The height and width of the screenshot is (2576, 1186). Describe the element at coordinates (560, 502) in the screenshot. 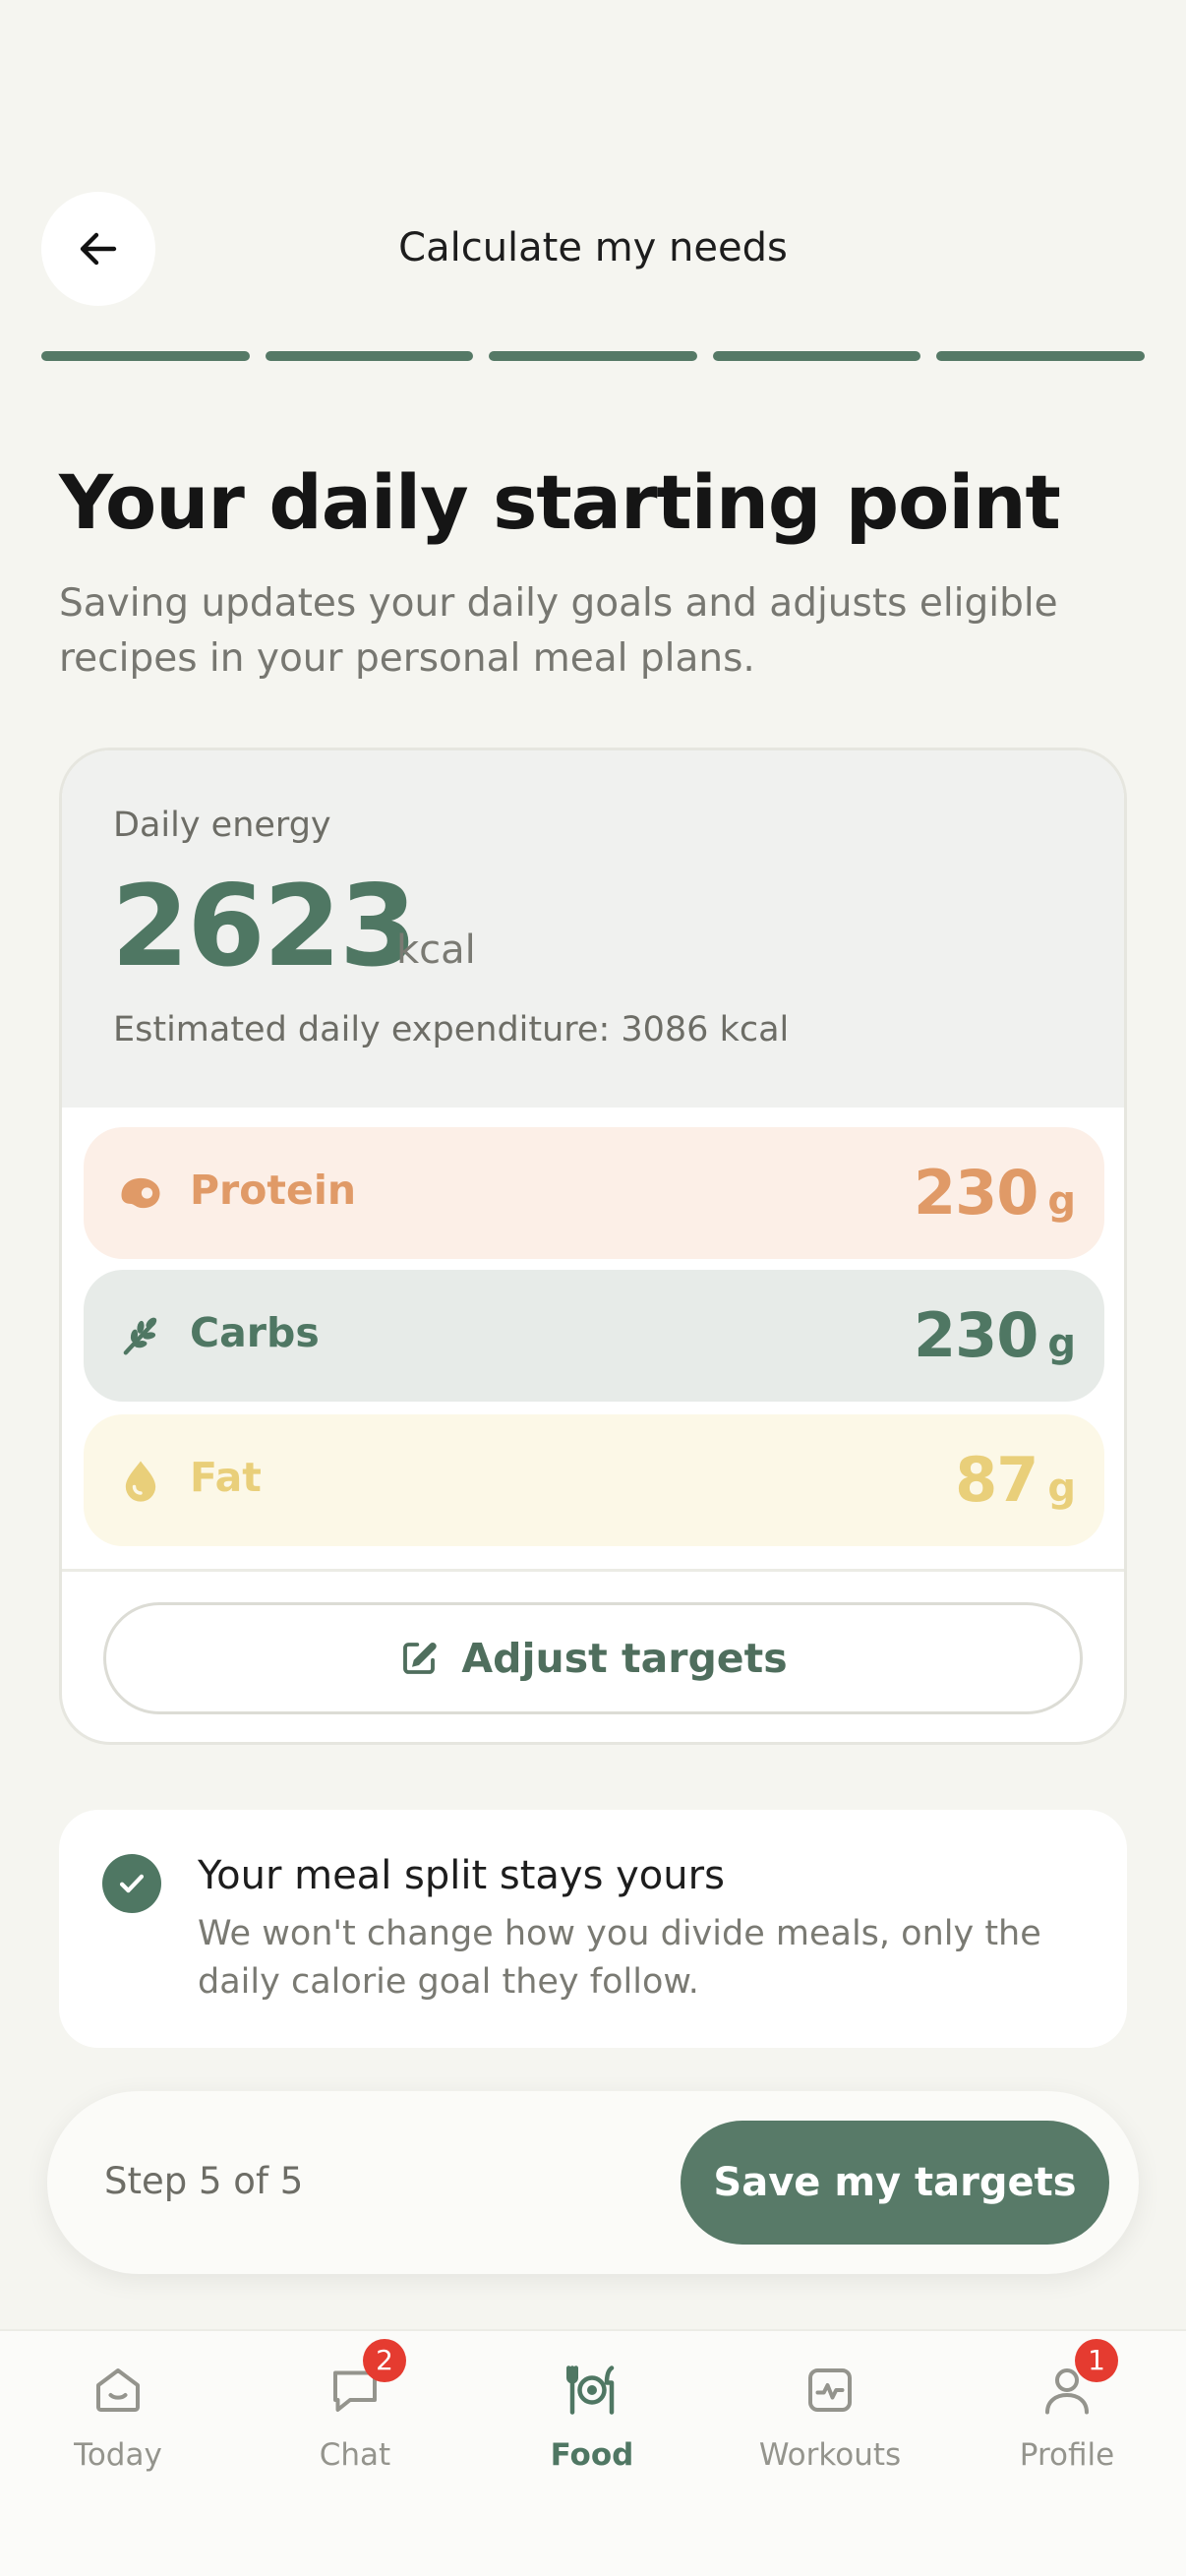

I see `headline: Your daily starting point` at that location.